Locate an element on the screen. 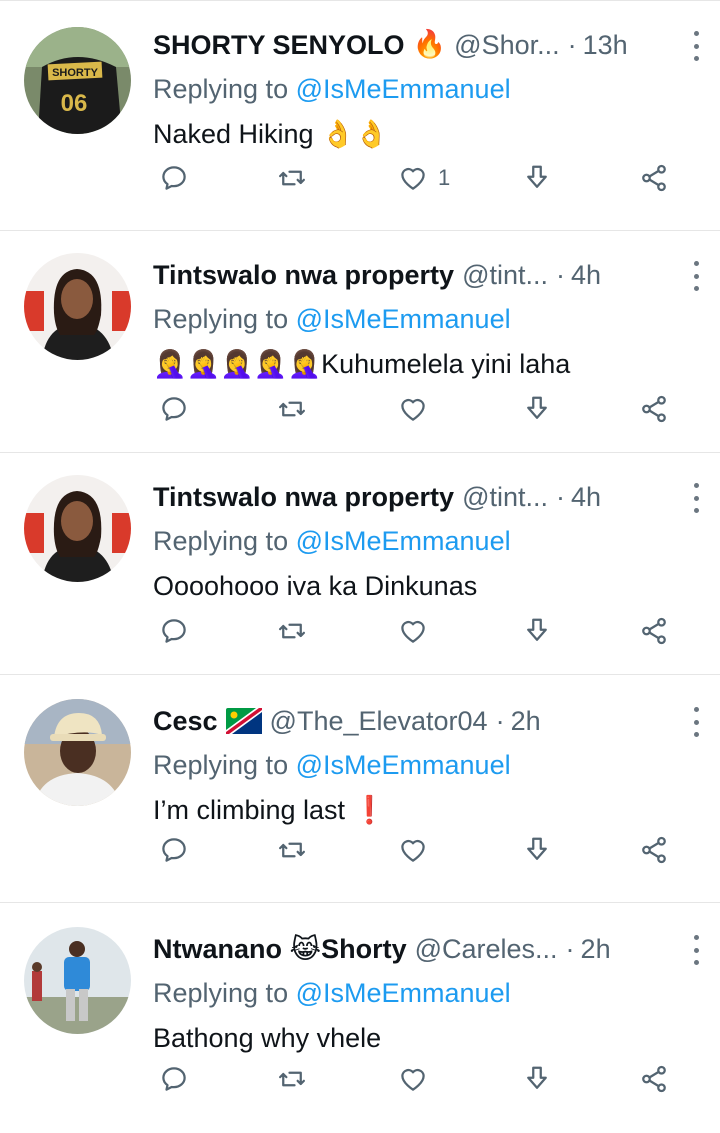  display-name: SHORTY SENYOLO is located at coordinates (279, 45).